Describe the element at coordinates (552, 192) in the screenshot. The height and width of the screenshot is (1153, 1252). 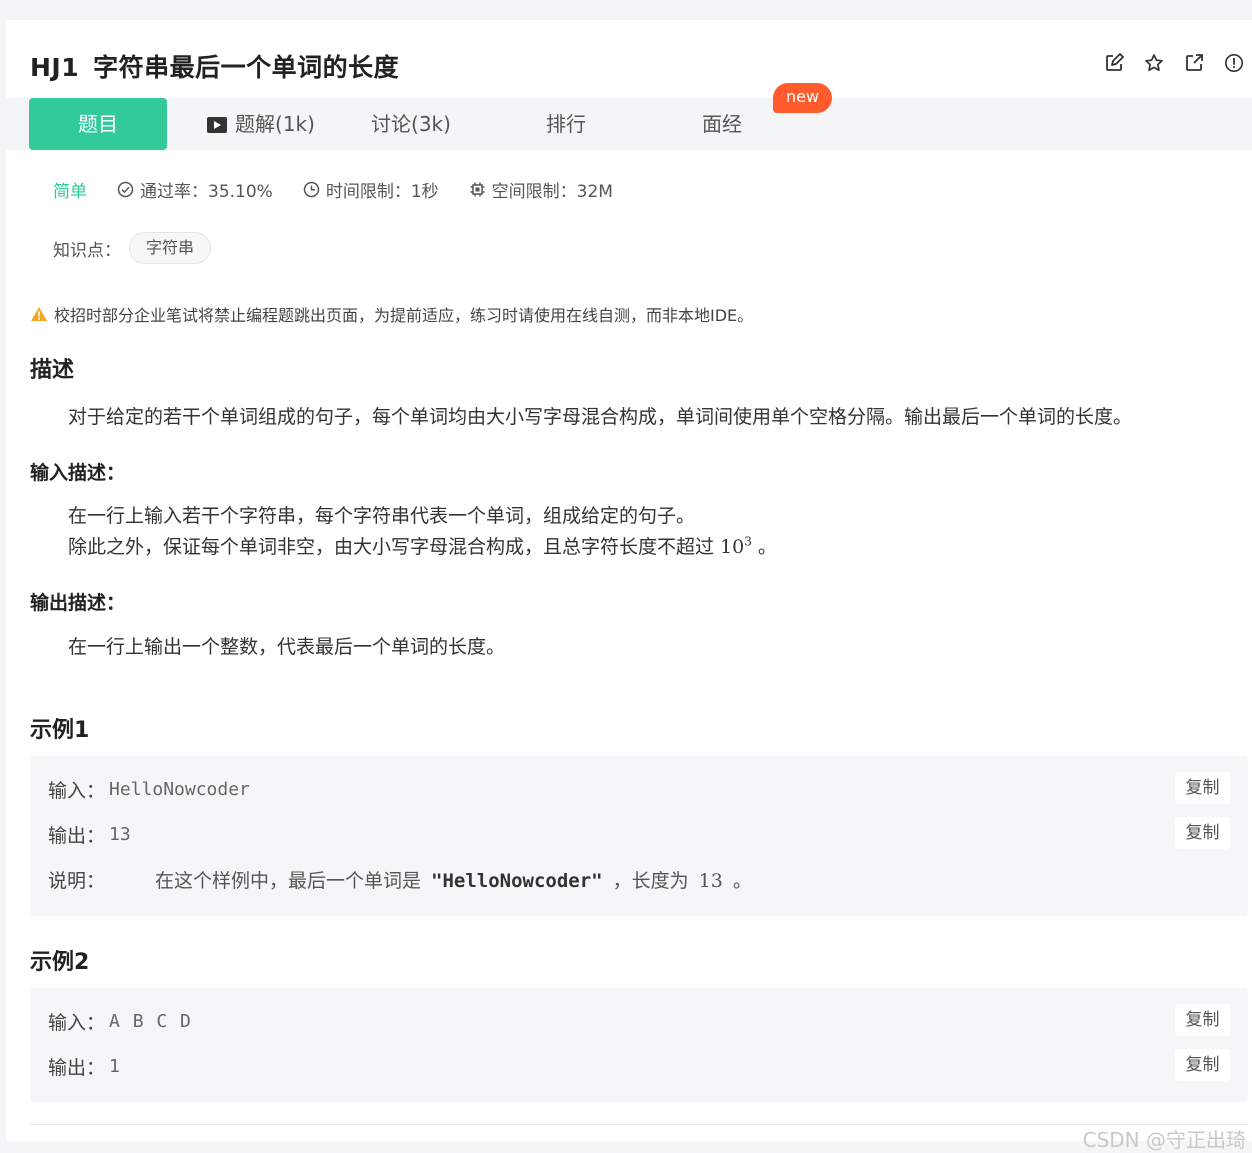
I see `space-limit-text: 空间限制：32M` at that location.